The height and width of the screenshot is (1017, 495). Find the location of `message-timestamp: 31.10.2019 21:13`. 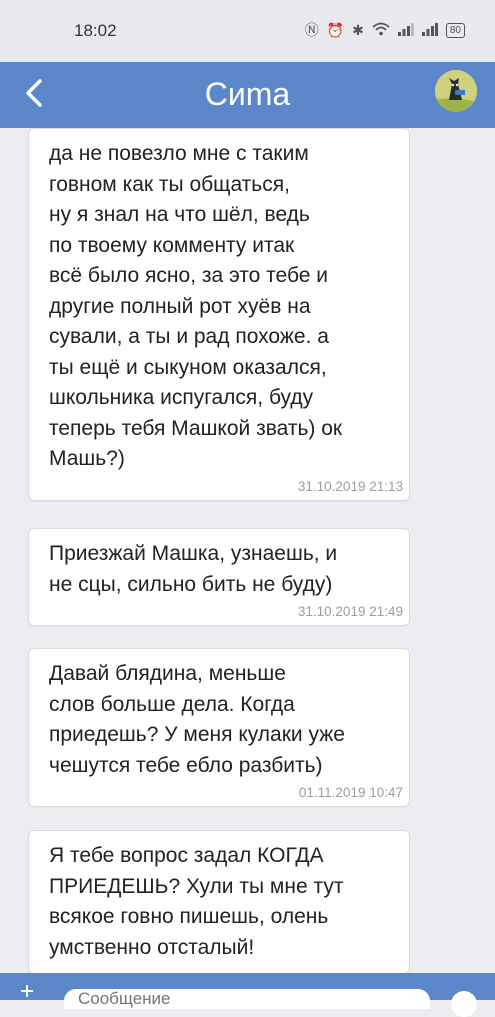

message-timestamp: 31.10.2019 21:13 is located at coordinates (350, 486).